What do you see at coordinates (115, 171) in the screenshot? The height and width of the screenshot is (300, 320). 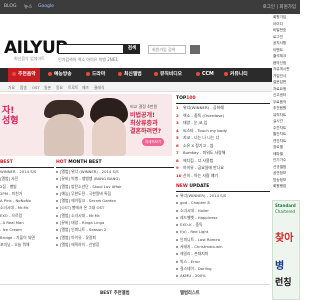 I see `list-item: [앨범] 위너 (WINNER) - 2014 S/S` at bounding box center [115, 171].